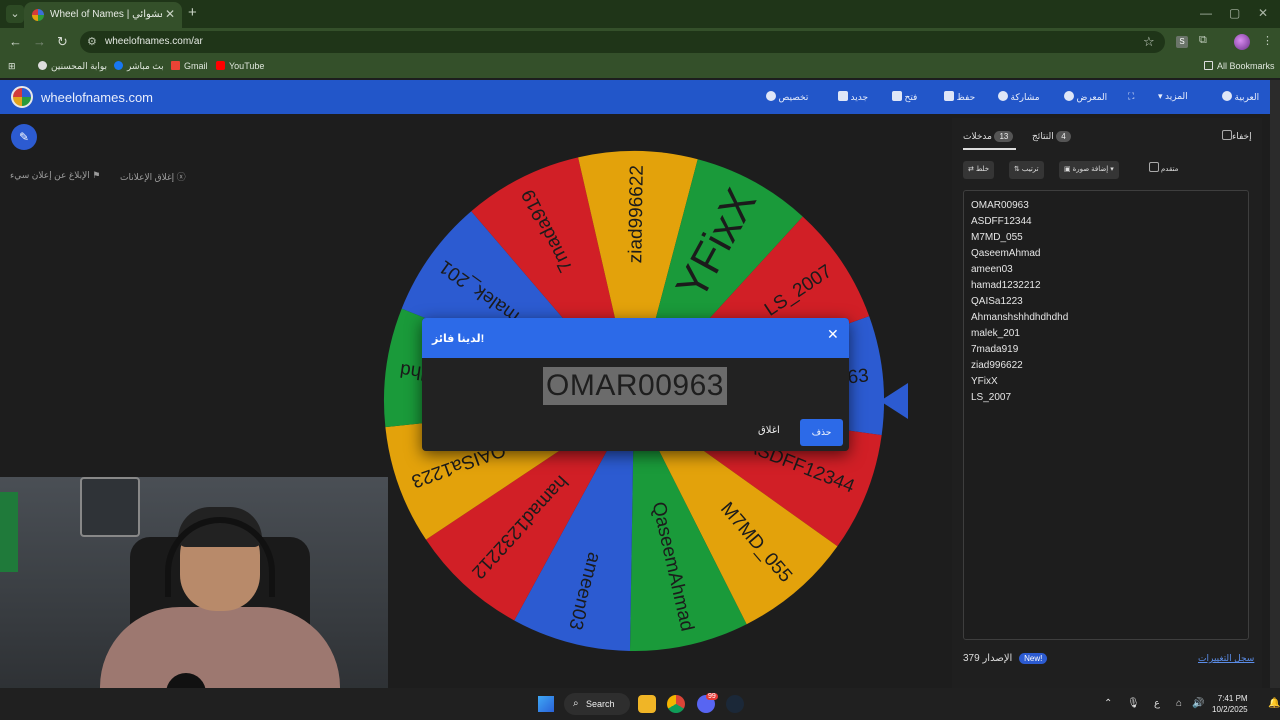  Describe the element at coordinates (997, 237) in the screenshot. I see `entry-line: M7MD_055` at that location.